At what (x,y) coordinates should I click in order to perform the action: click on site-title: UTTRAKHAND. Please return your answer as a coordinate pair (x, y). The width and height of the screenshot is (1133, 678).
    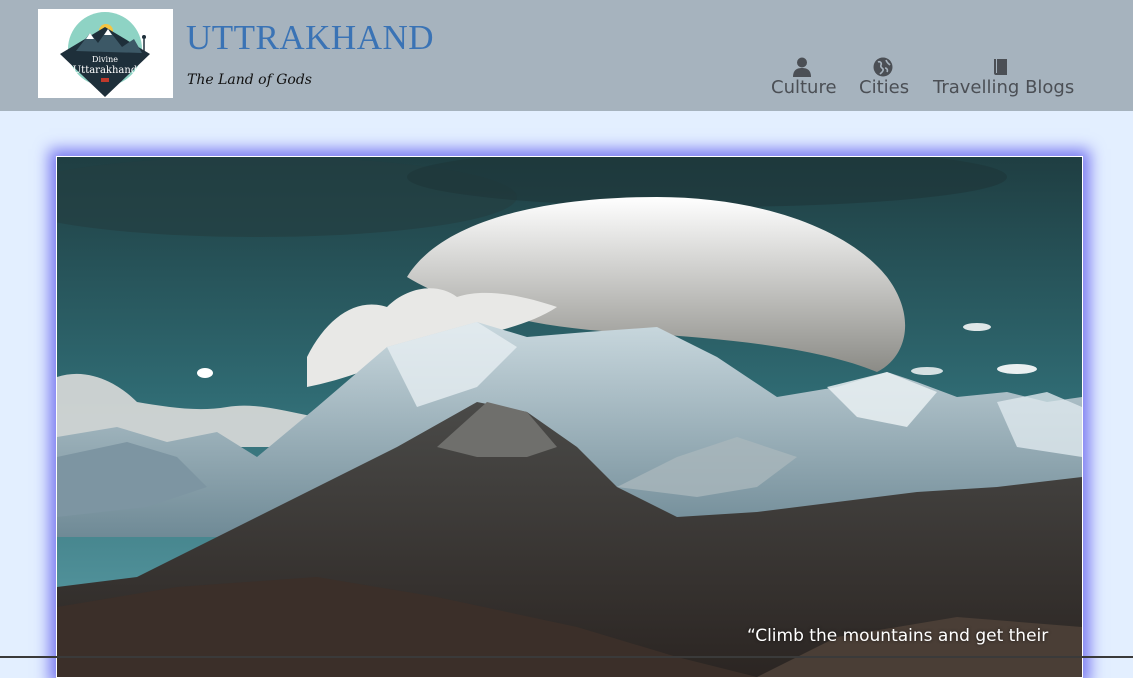
    Looking at the image, I should click on (310, 37).